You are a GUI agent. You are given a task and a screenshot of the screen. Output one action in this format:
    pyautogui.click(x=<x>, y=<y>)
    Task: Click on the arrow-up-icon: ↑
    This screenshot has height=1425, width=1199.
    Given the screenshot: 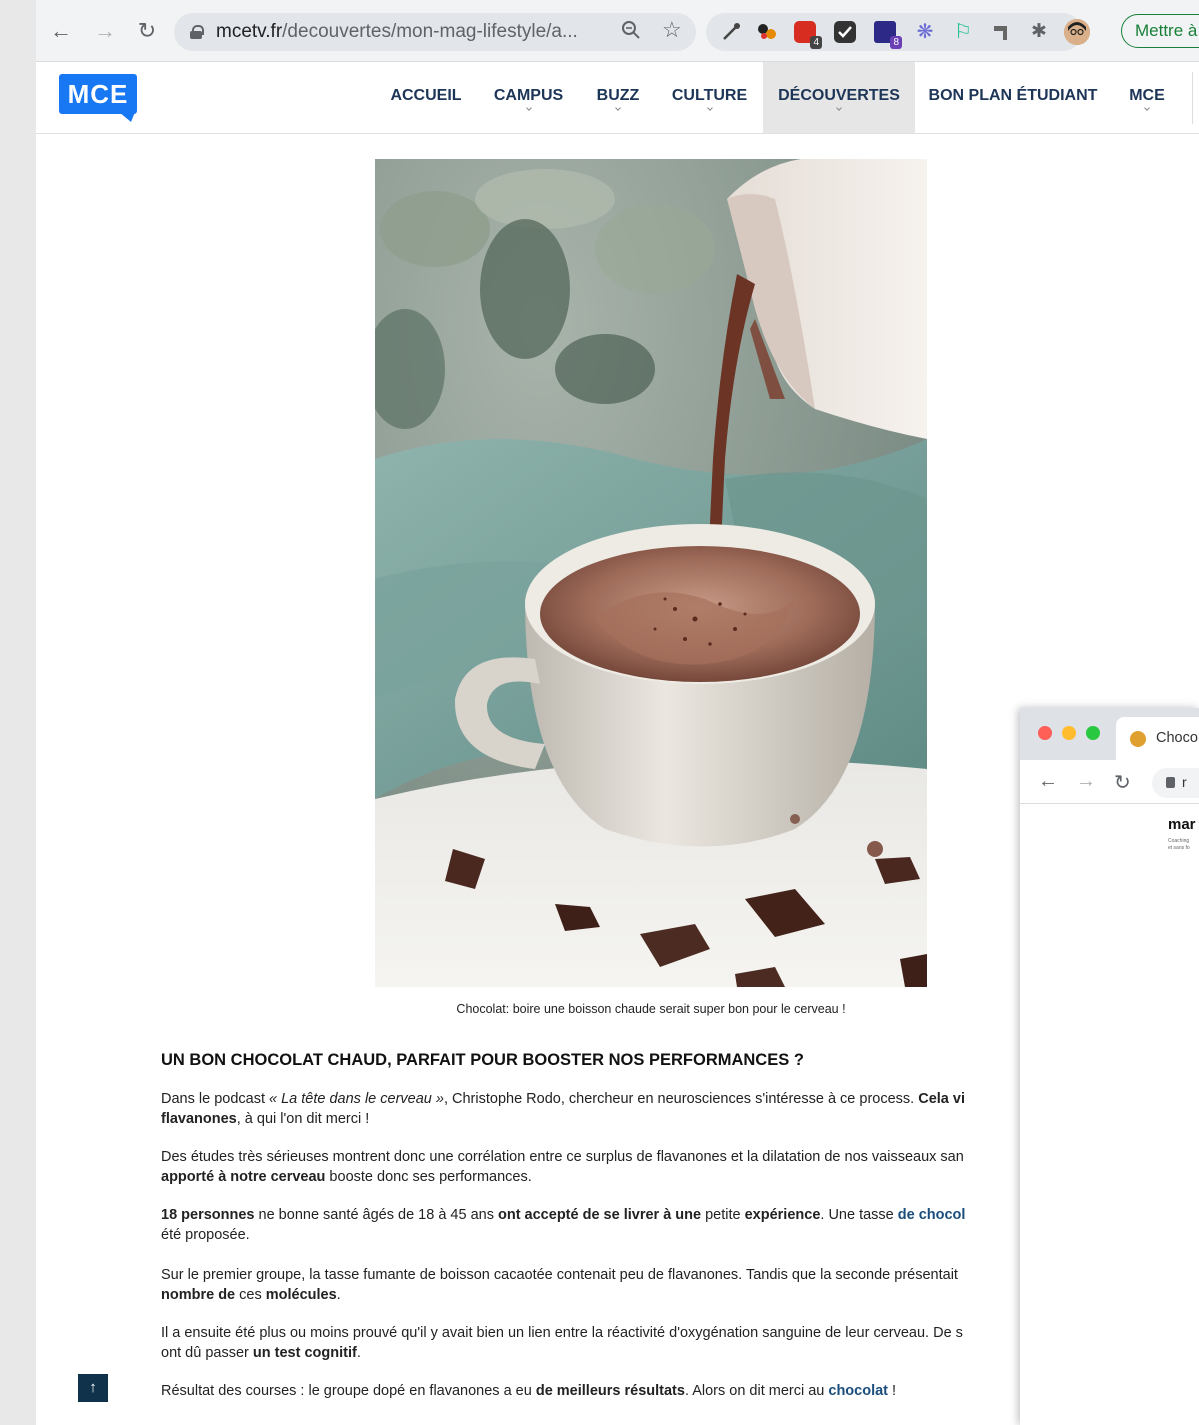 What is the action you would take?
    pyautogui.click(x=93, y=1387)
    